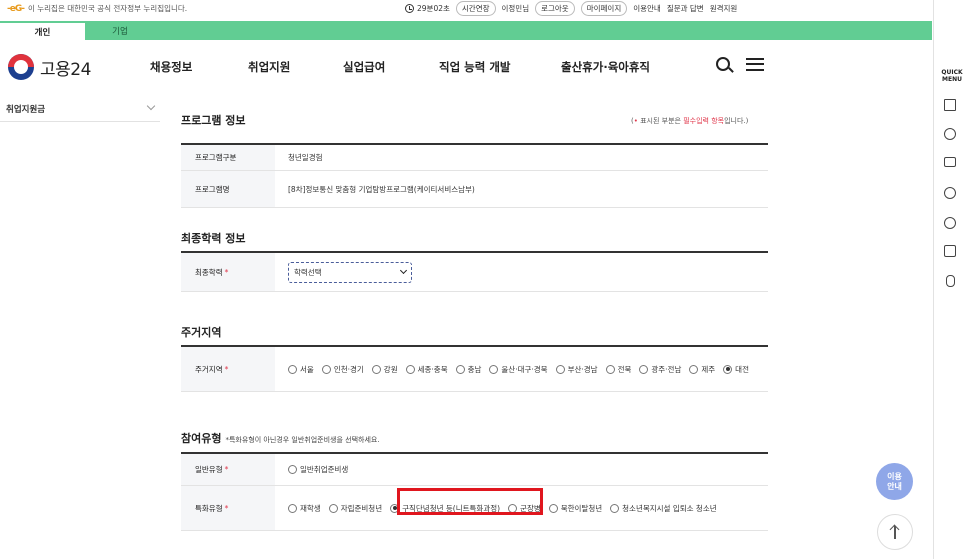 Image resolution: width=966 pixels, height=559 pixels. I want to click on radio-label: 광주·전남, so click(666, 369).